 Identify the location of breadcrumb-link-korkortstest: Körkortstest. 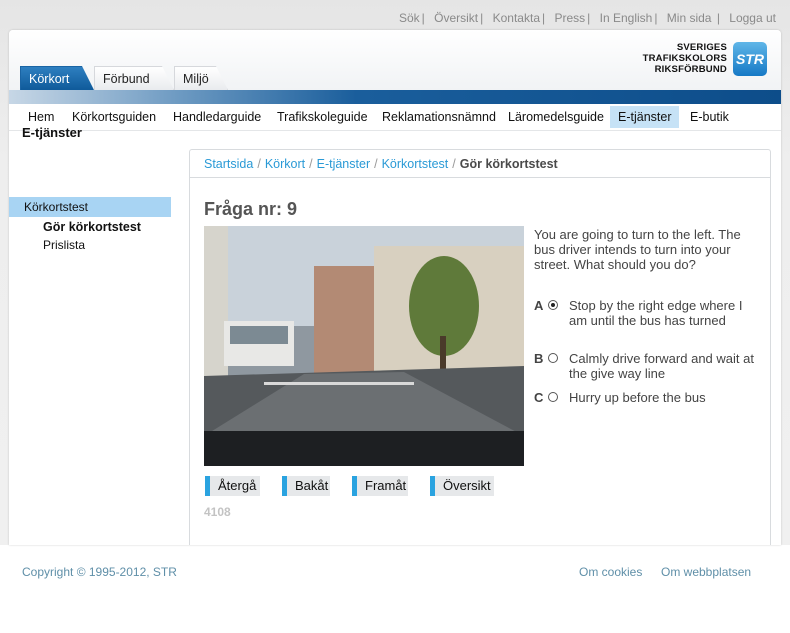
(415, 164).